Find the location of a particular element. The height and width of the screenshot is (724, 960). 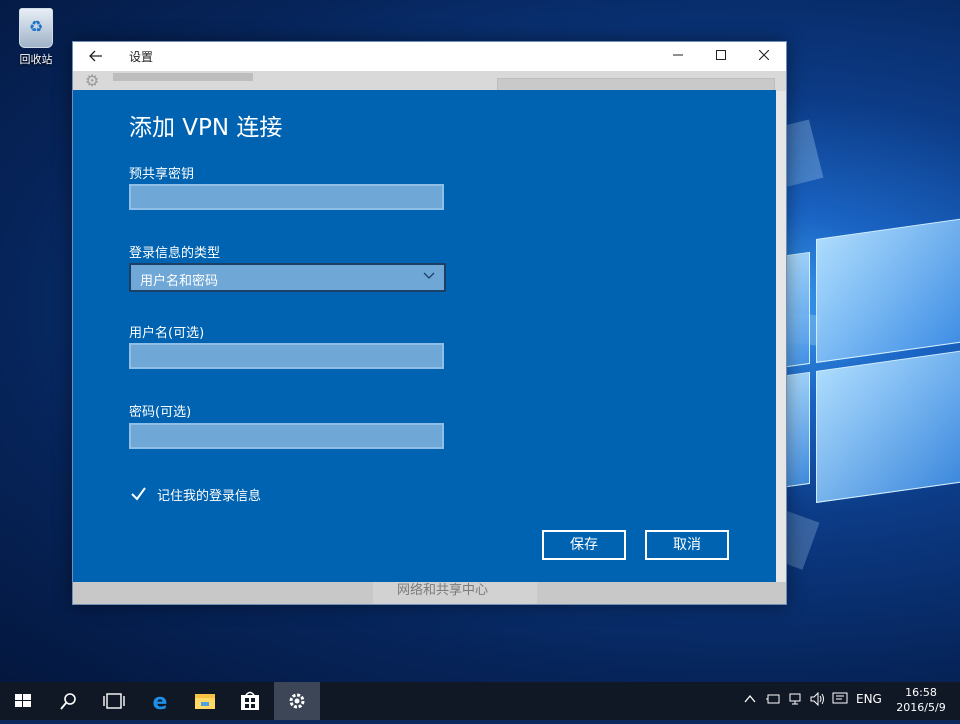

recycle-bin-label: 回收站 is located at coordinates (36, 59).